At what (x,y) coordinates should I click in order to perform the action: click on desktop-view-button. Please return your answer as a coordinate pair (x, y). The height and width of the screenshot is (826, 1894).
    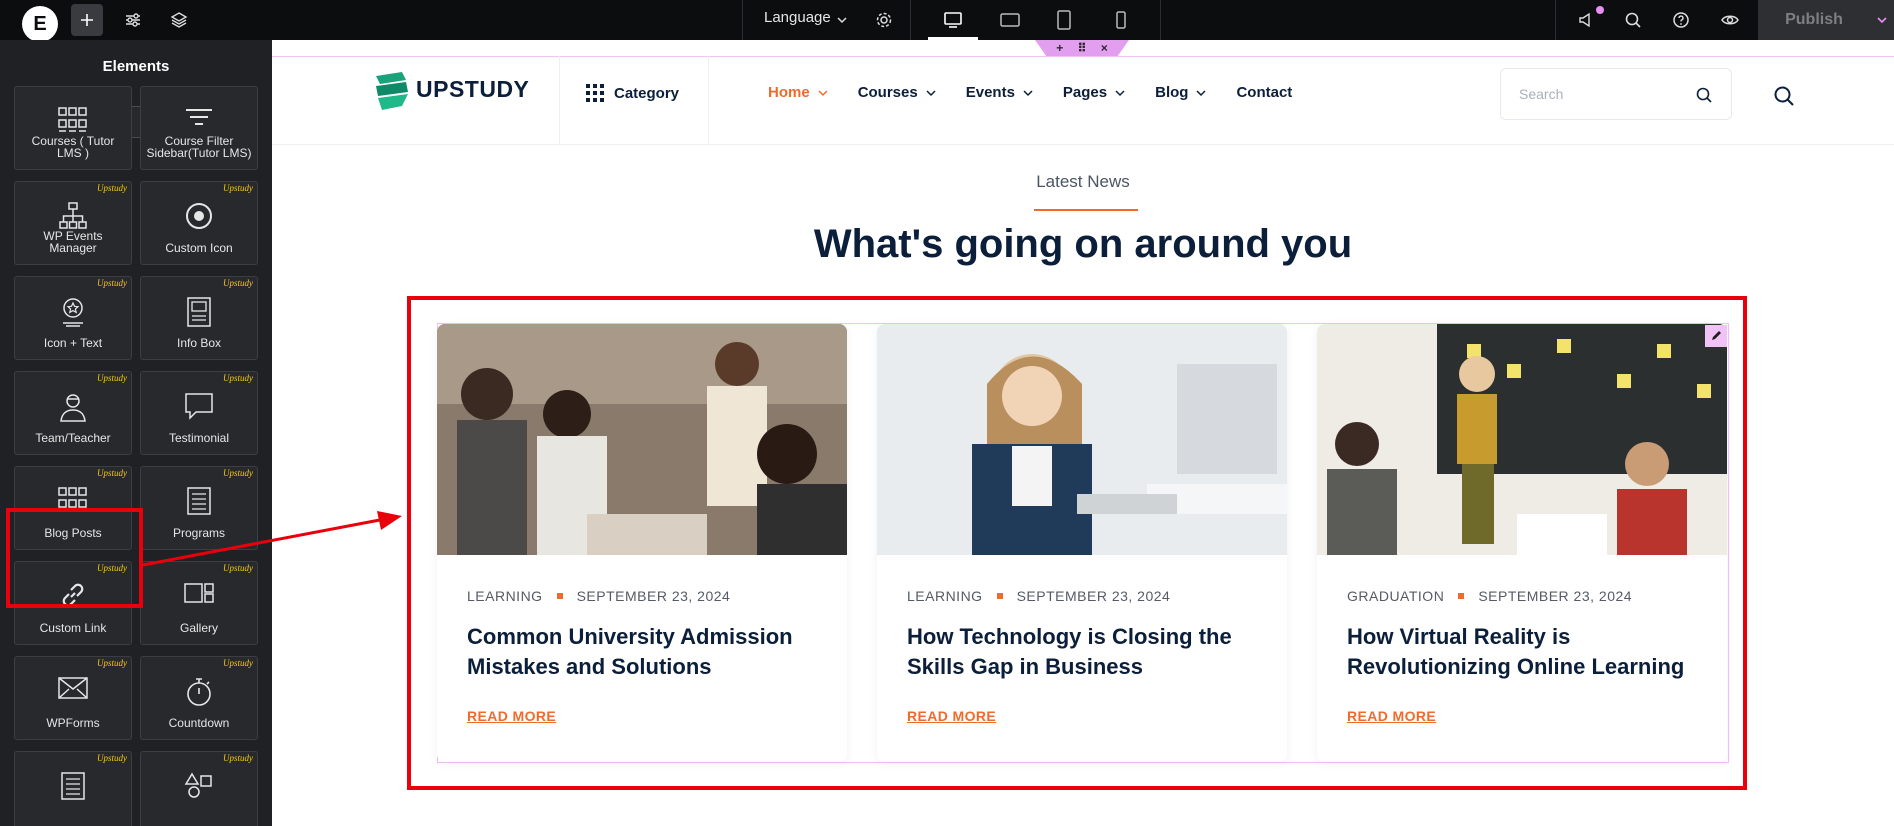
    Looking at the image, I should click on (953, 20).